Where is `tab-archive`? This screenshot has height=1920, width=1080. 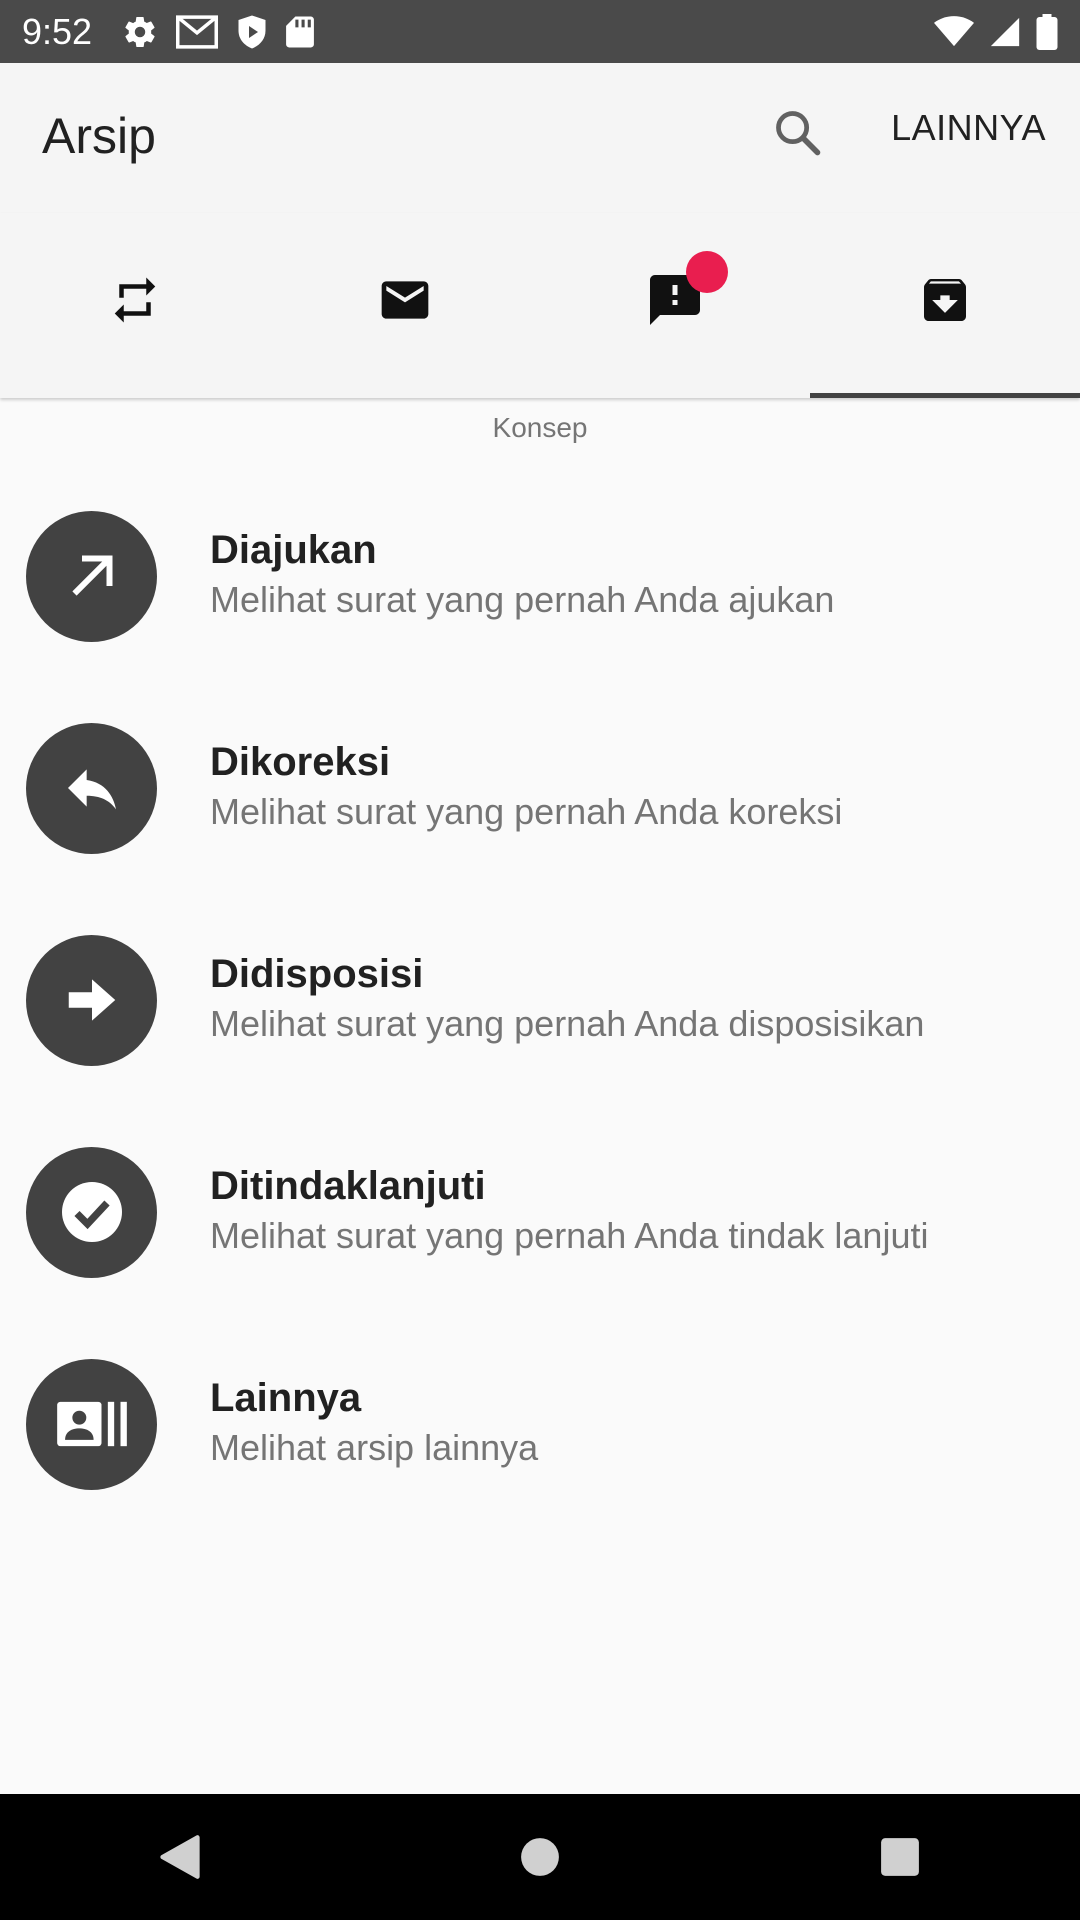 tab-archive is located at coordinates (945, 305).